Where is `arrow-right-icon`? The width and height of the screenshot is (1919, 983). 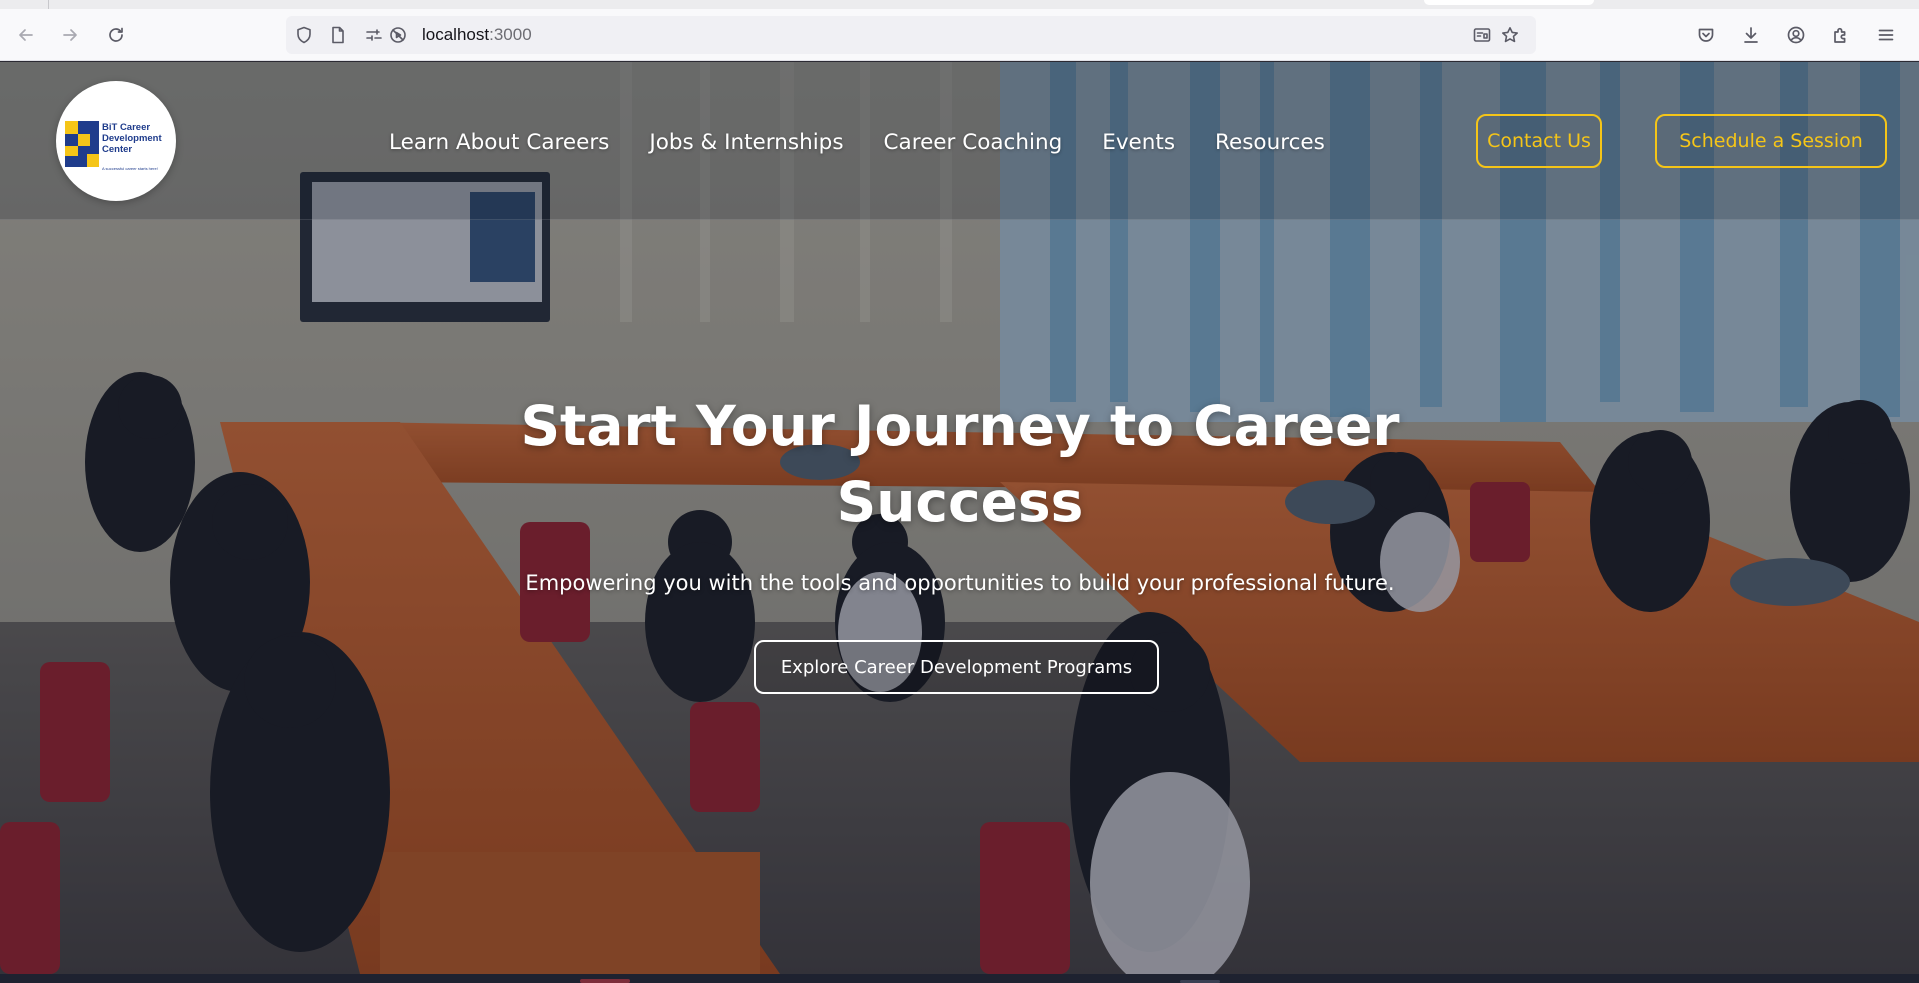
arrow-right-icon is located at coordinates (70, 35).